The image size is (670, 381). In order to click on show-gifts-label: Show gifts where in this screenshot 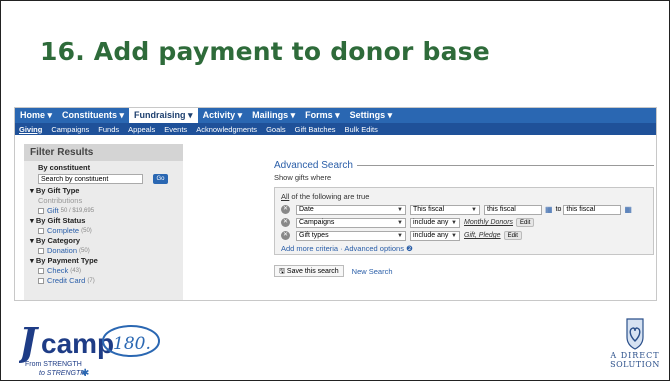, I will do `click(303, 177)`.